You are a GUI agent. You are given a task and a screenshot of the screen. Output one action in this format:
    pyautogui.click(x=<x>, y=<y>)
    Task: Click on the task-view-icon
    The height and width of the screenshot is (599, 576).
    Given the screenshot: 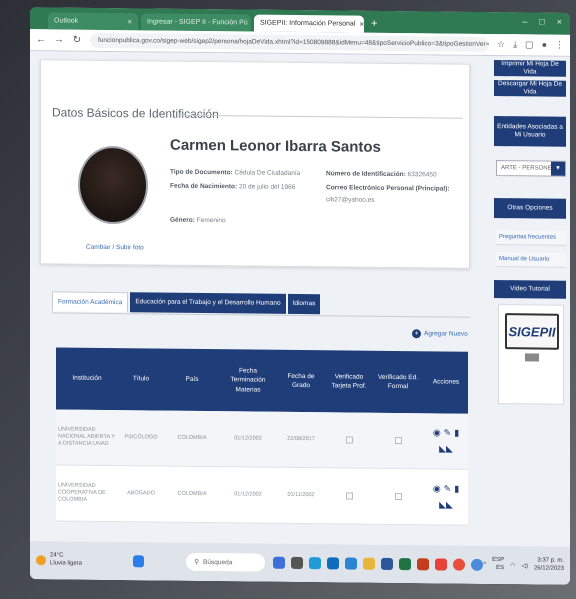 What is the action you would take?
    pyautogui.click(x=279, y=562)
    